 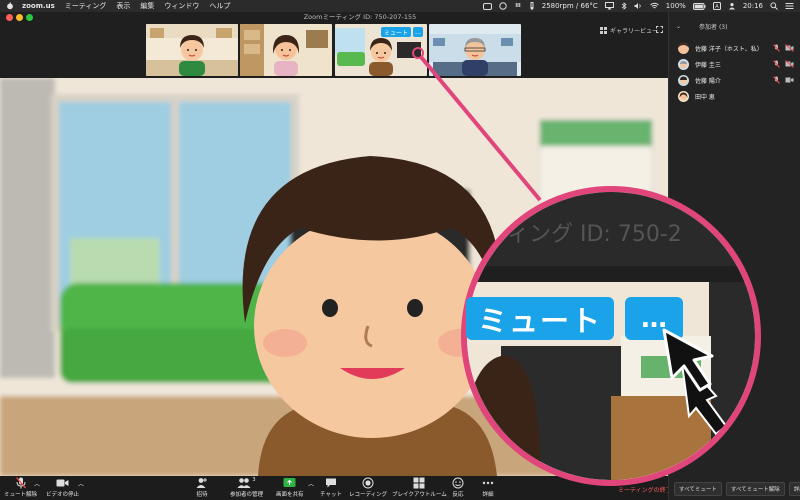 I want to click on user-icon, so click(x=732, y=6).